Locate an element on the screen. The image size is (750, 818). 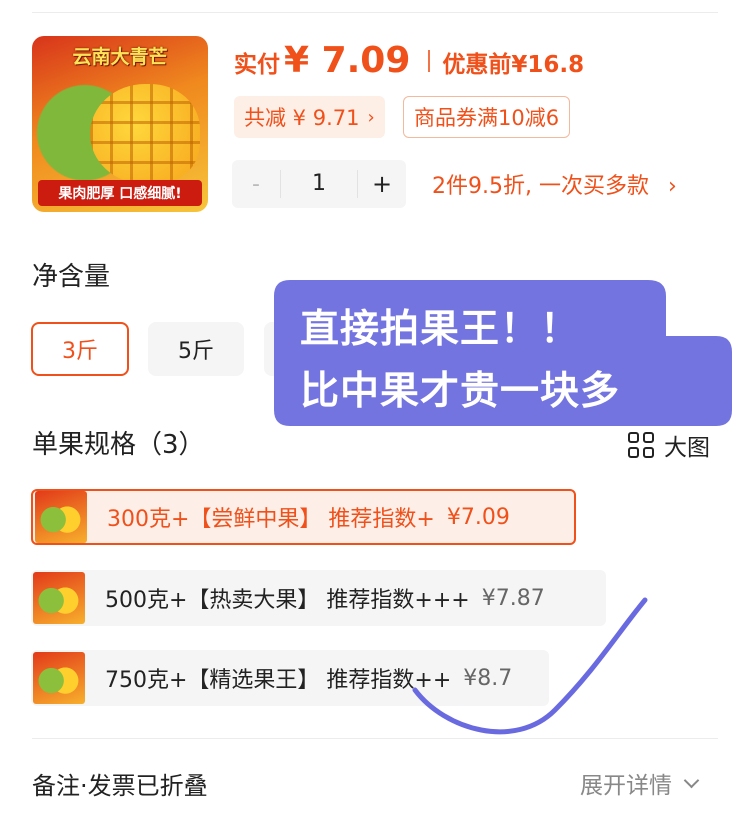
mango-illustration is located at coordinates (145, 134).